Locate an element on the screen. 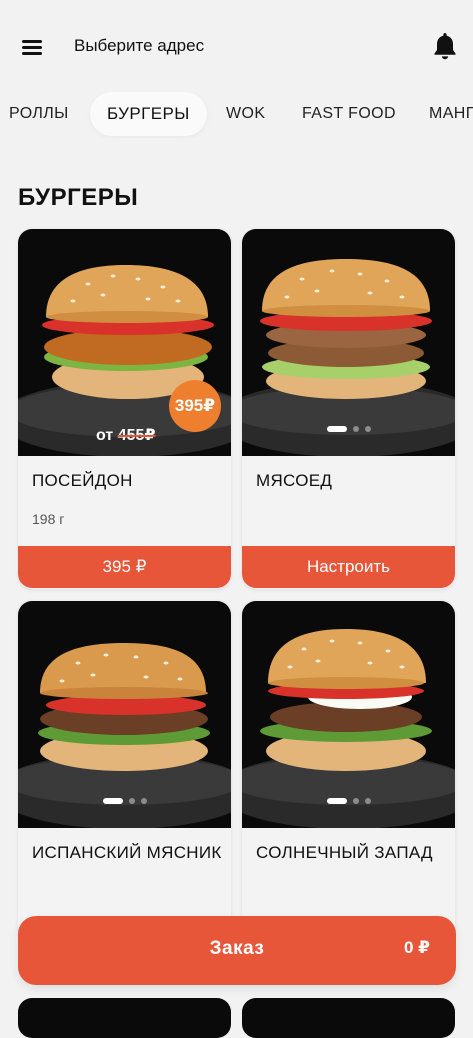  add-to-cart-button: 395 ₽ is located at coordinates (124, 567).